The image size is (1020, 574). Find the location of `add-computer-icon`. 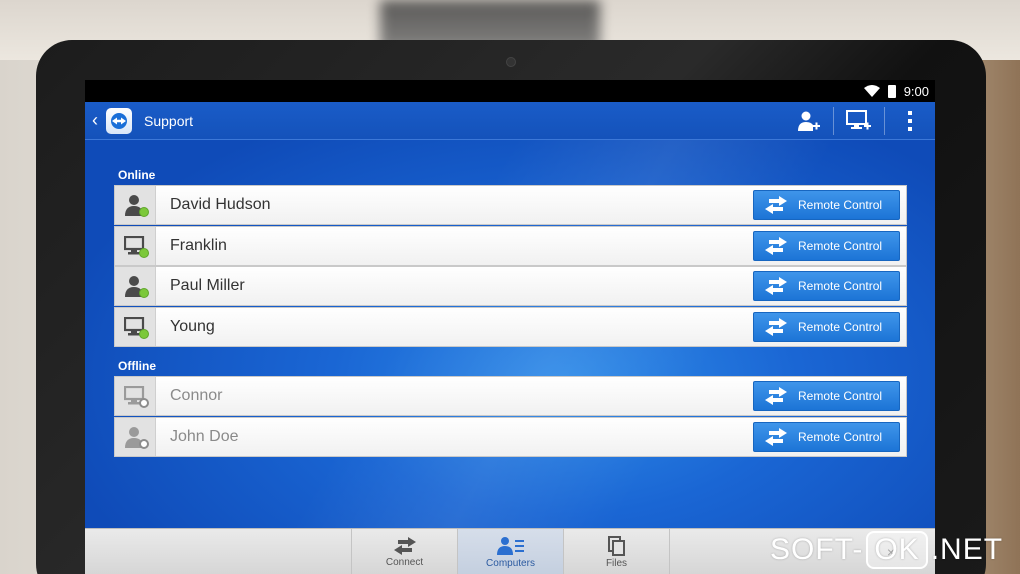

add-computer-icon is located at coordinates (858, 120).